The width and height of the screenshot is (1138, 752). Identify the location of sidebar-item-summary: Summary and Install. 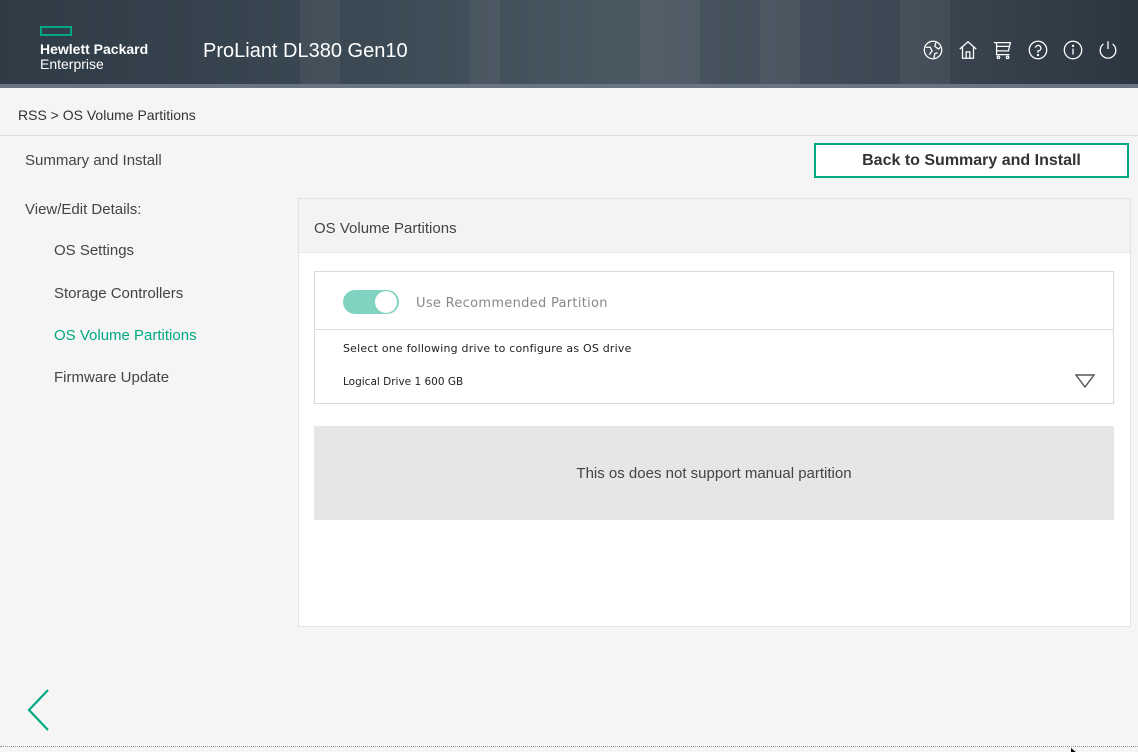
(93, 160).